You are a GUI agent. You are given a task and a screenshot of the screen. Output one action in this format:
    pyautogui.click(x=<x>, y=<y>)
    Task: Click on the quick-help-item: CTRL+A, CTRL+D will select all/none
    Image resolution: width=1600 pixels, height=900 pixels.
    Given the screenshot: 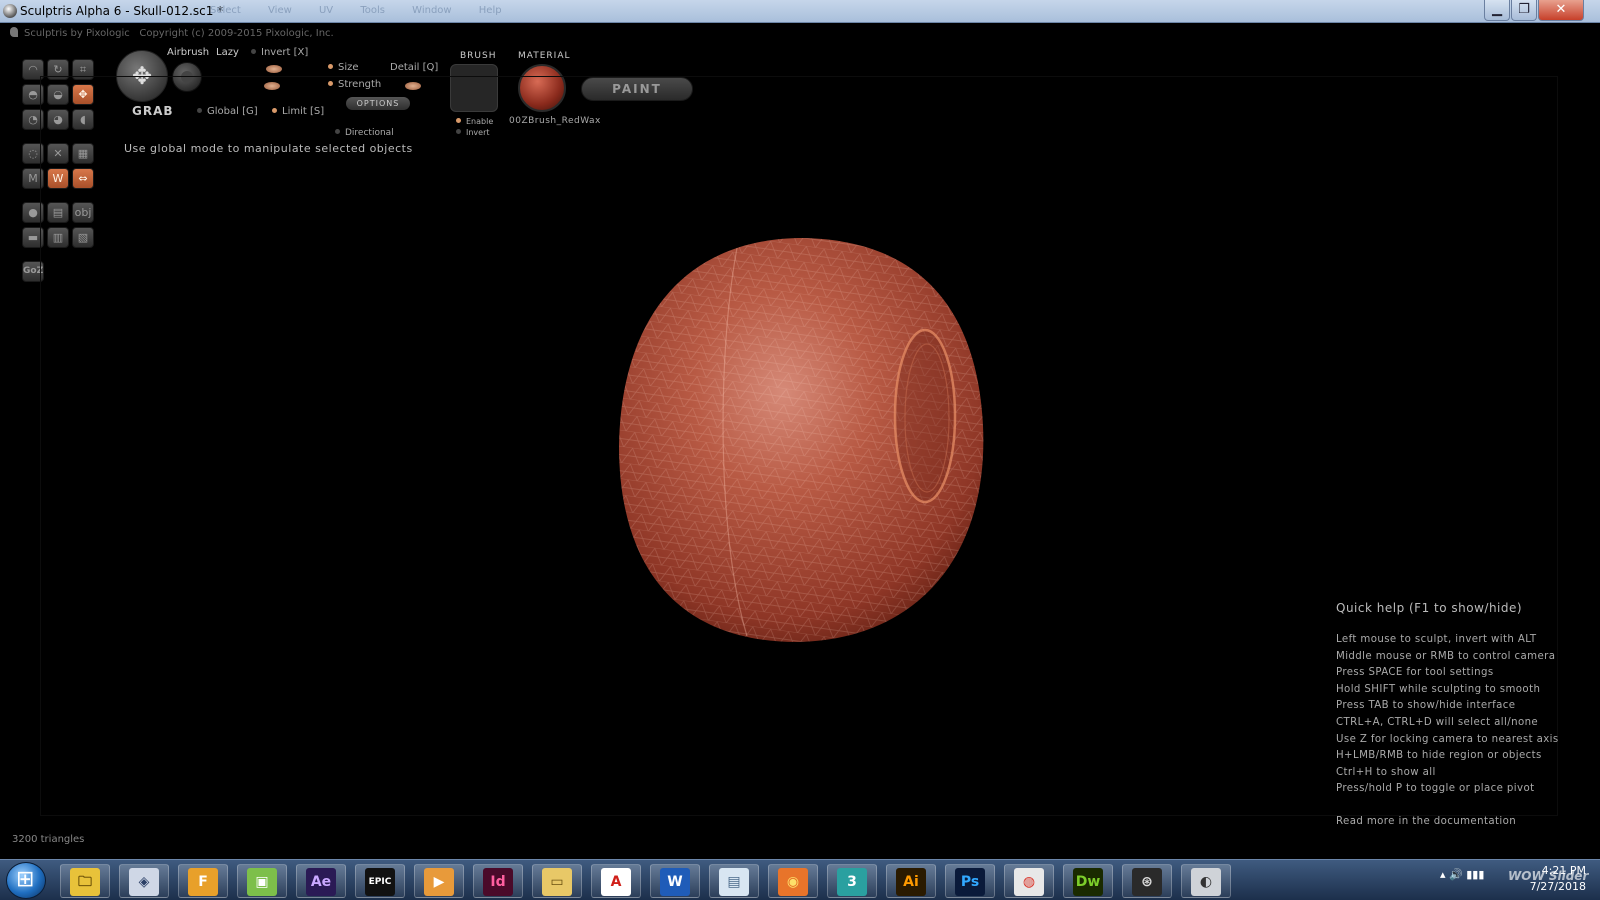 What is the action you would take?
    pyautogui.click(x=1437, y=722)
    